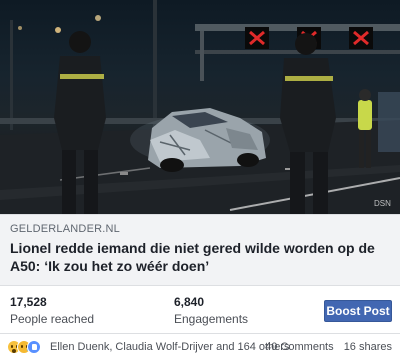 The image size is (400, 360). What do you see at coordinates (52, 310) in the screenshot?
I see `people-reached-stat: 17,528 People reached` at bounding box center [52, 310].